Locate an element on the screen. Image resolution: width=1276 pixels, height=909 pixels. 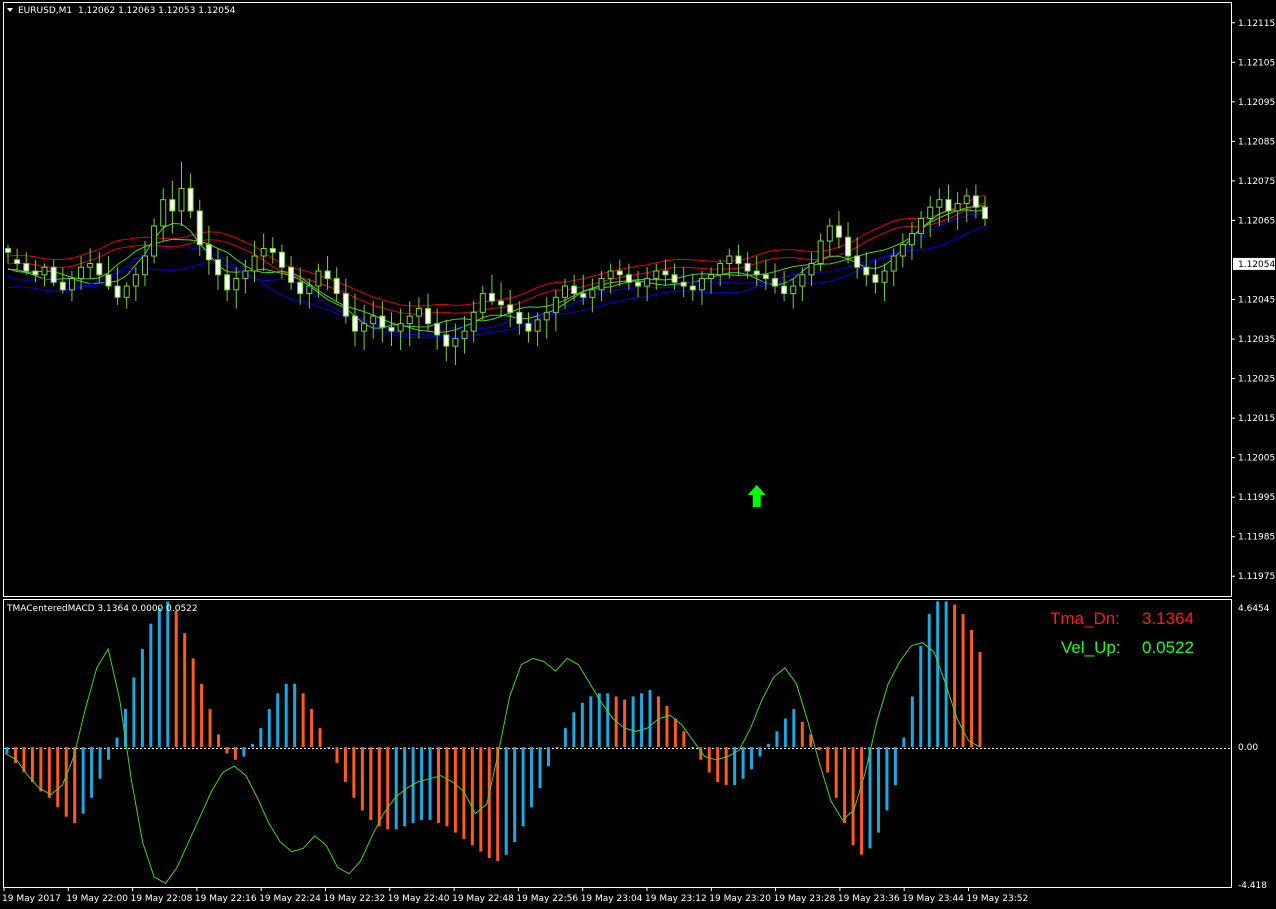
current-price-label: 1.12054 is located at coordinates (1256, 265).